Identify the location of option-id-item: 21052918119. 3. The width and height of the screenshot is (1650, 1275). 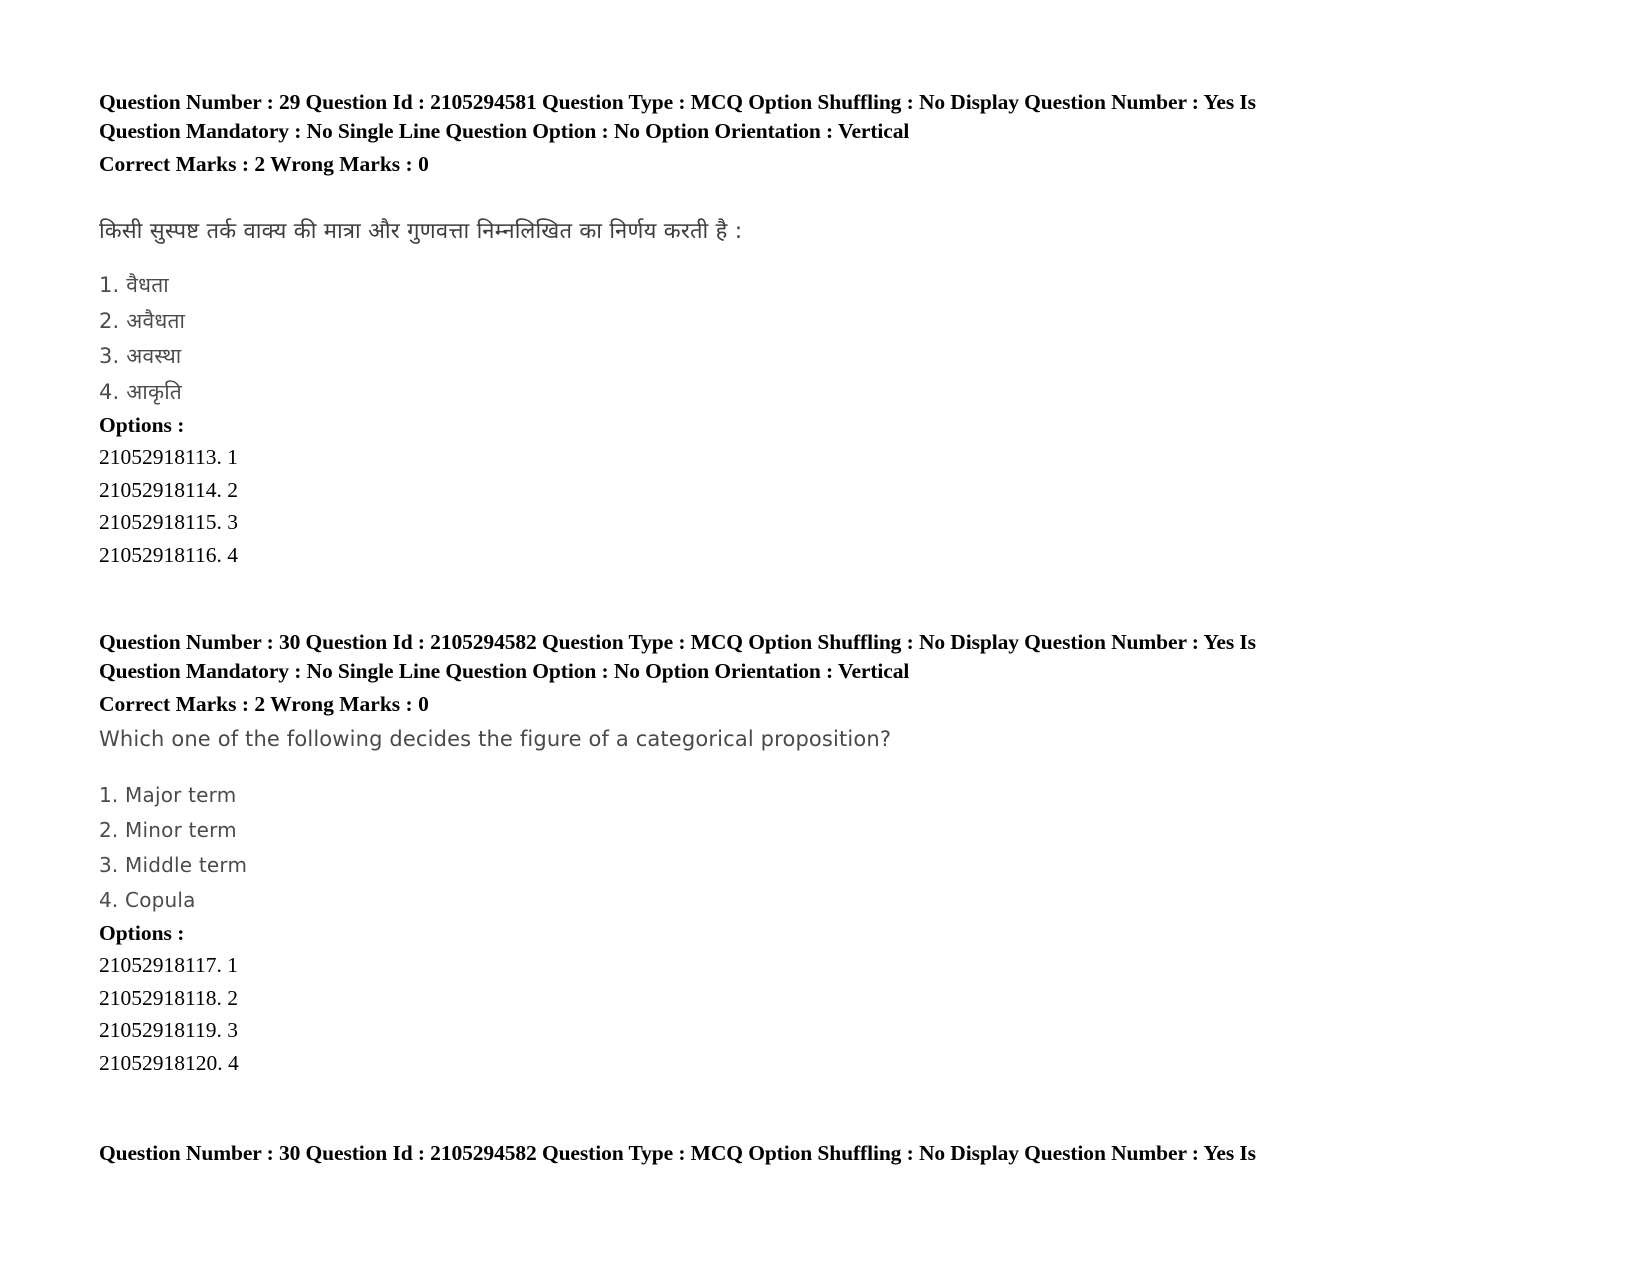
(168, 1030).